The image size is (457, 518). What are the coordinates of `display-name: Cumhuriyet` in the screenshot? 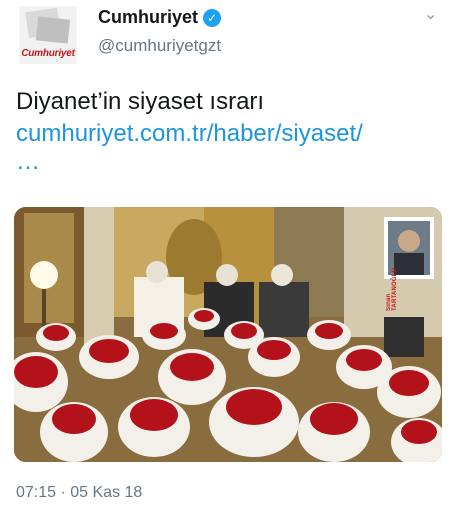 It's located at (148, 17).